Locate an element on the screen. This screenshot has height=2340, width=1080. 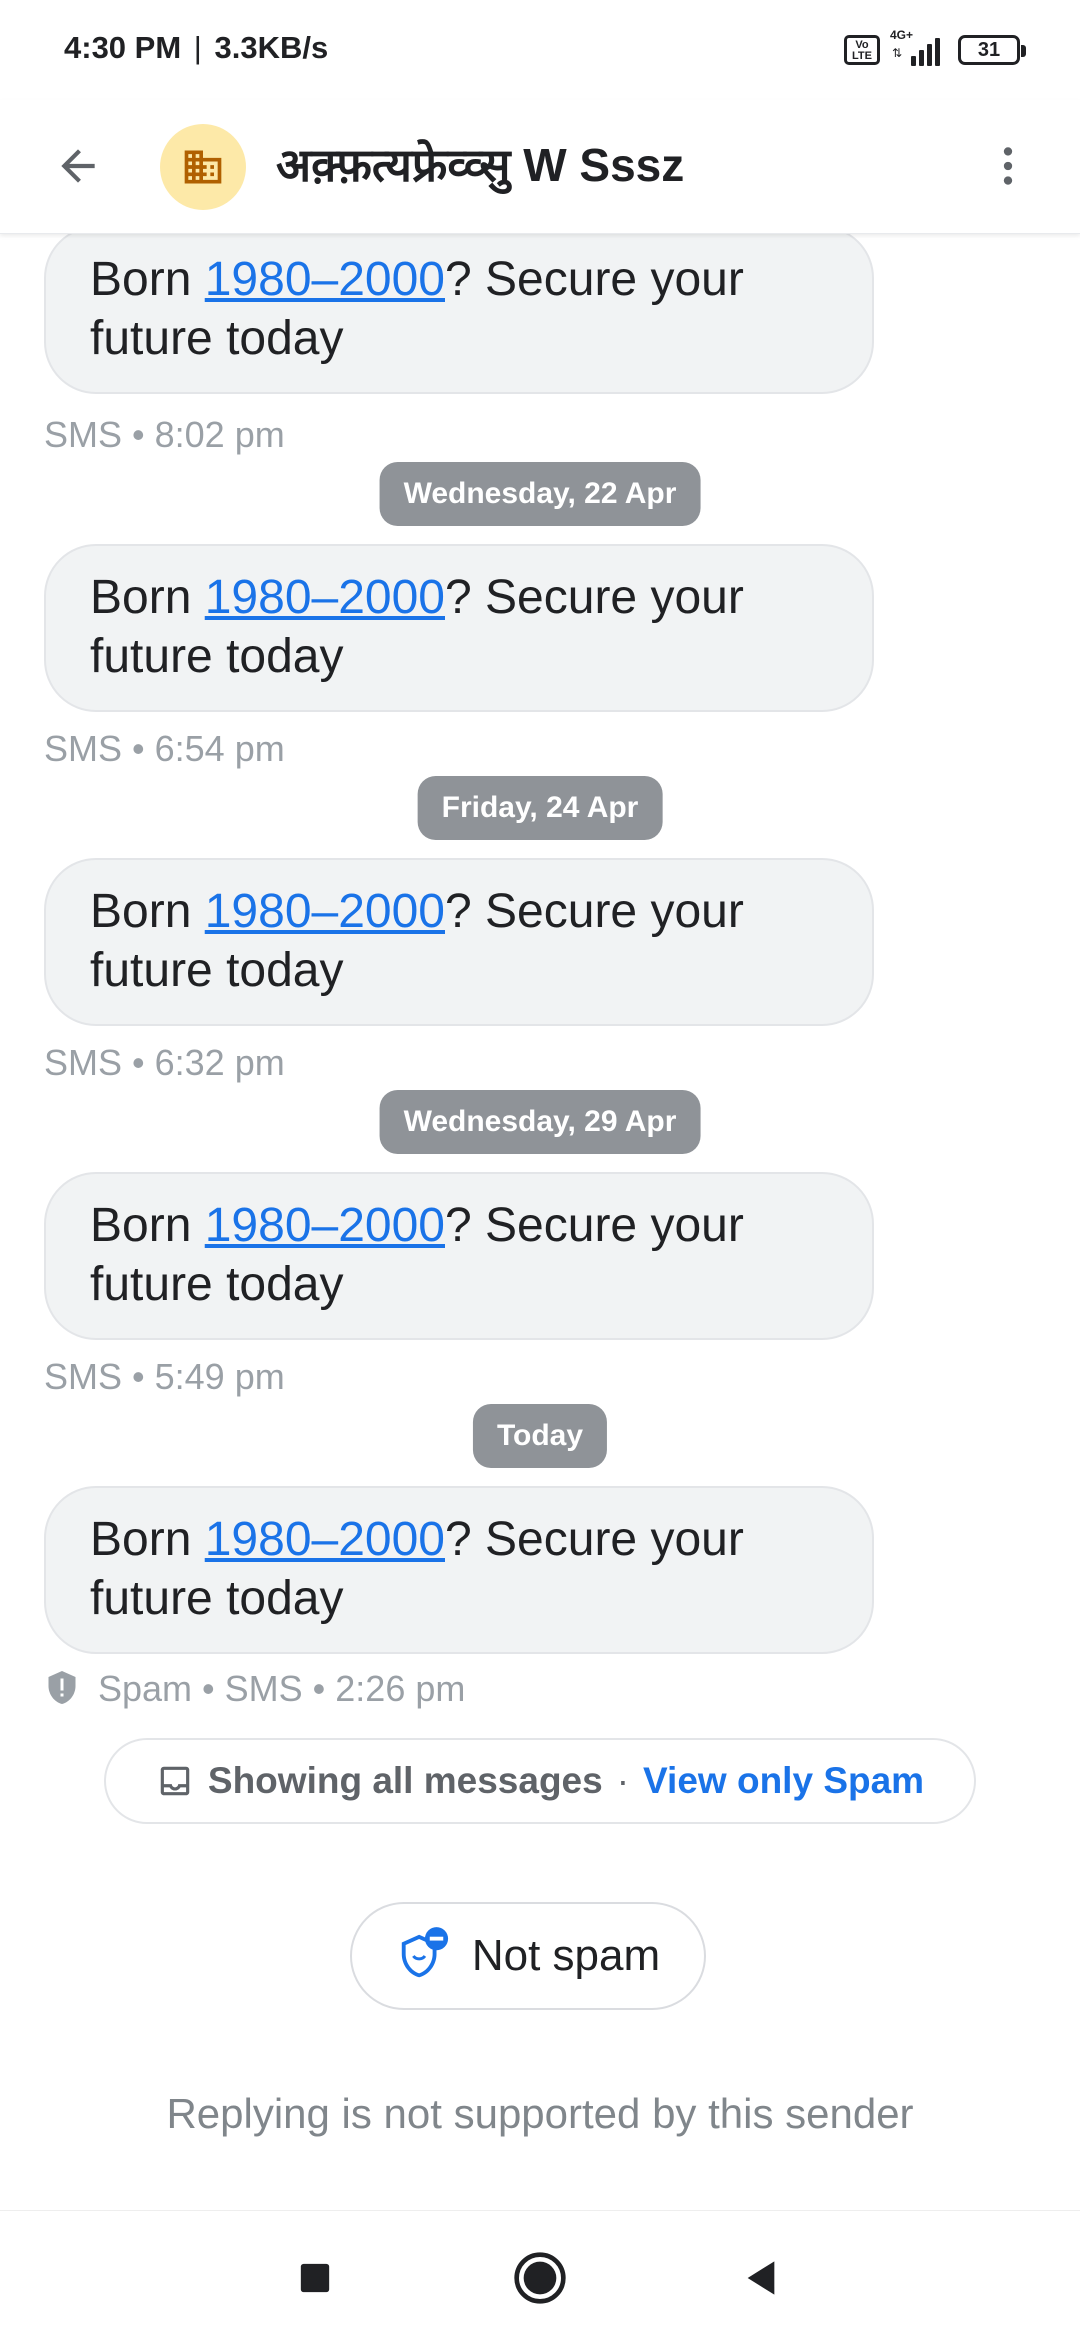
signal-icon: 4G+ ⇅ is located at coordinates (919, 47).